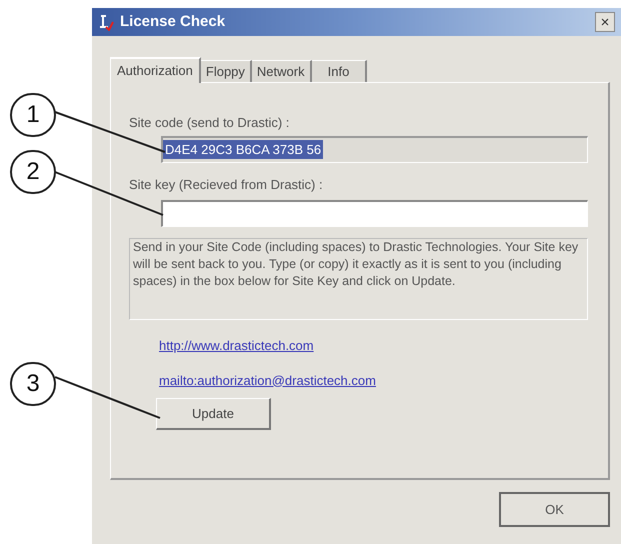  Describe the element at coordinates (605, 22) in the screenshot. I see `close-button: ×` at that location.